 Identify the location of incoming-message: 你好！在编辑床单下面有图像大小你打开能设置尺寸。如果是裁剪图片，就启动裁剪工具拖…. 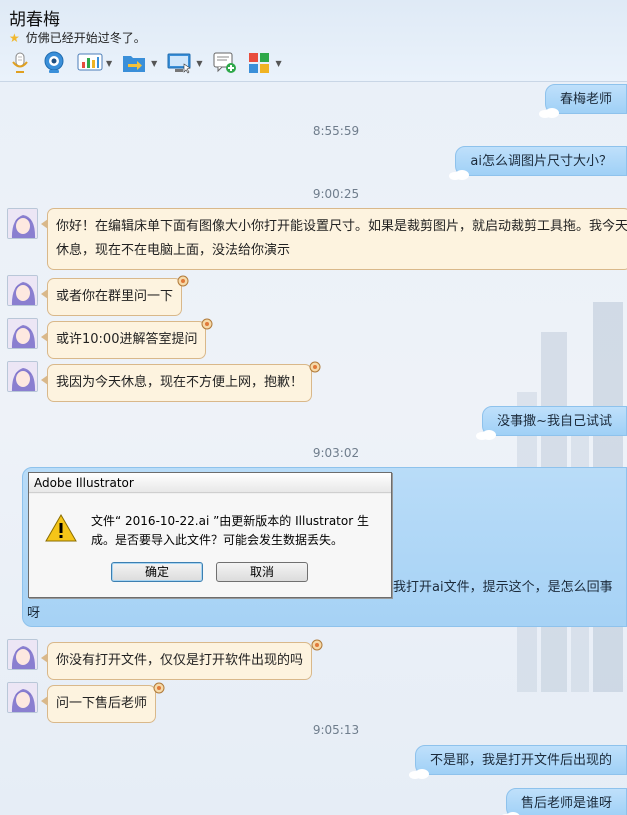
(334, 239).